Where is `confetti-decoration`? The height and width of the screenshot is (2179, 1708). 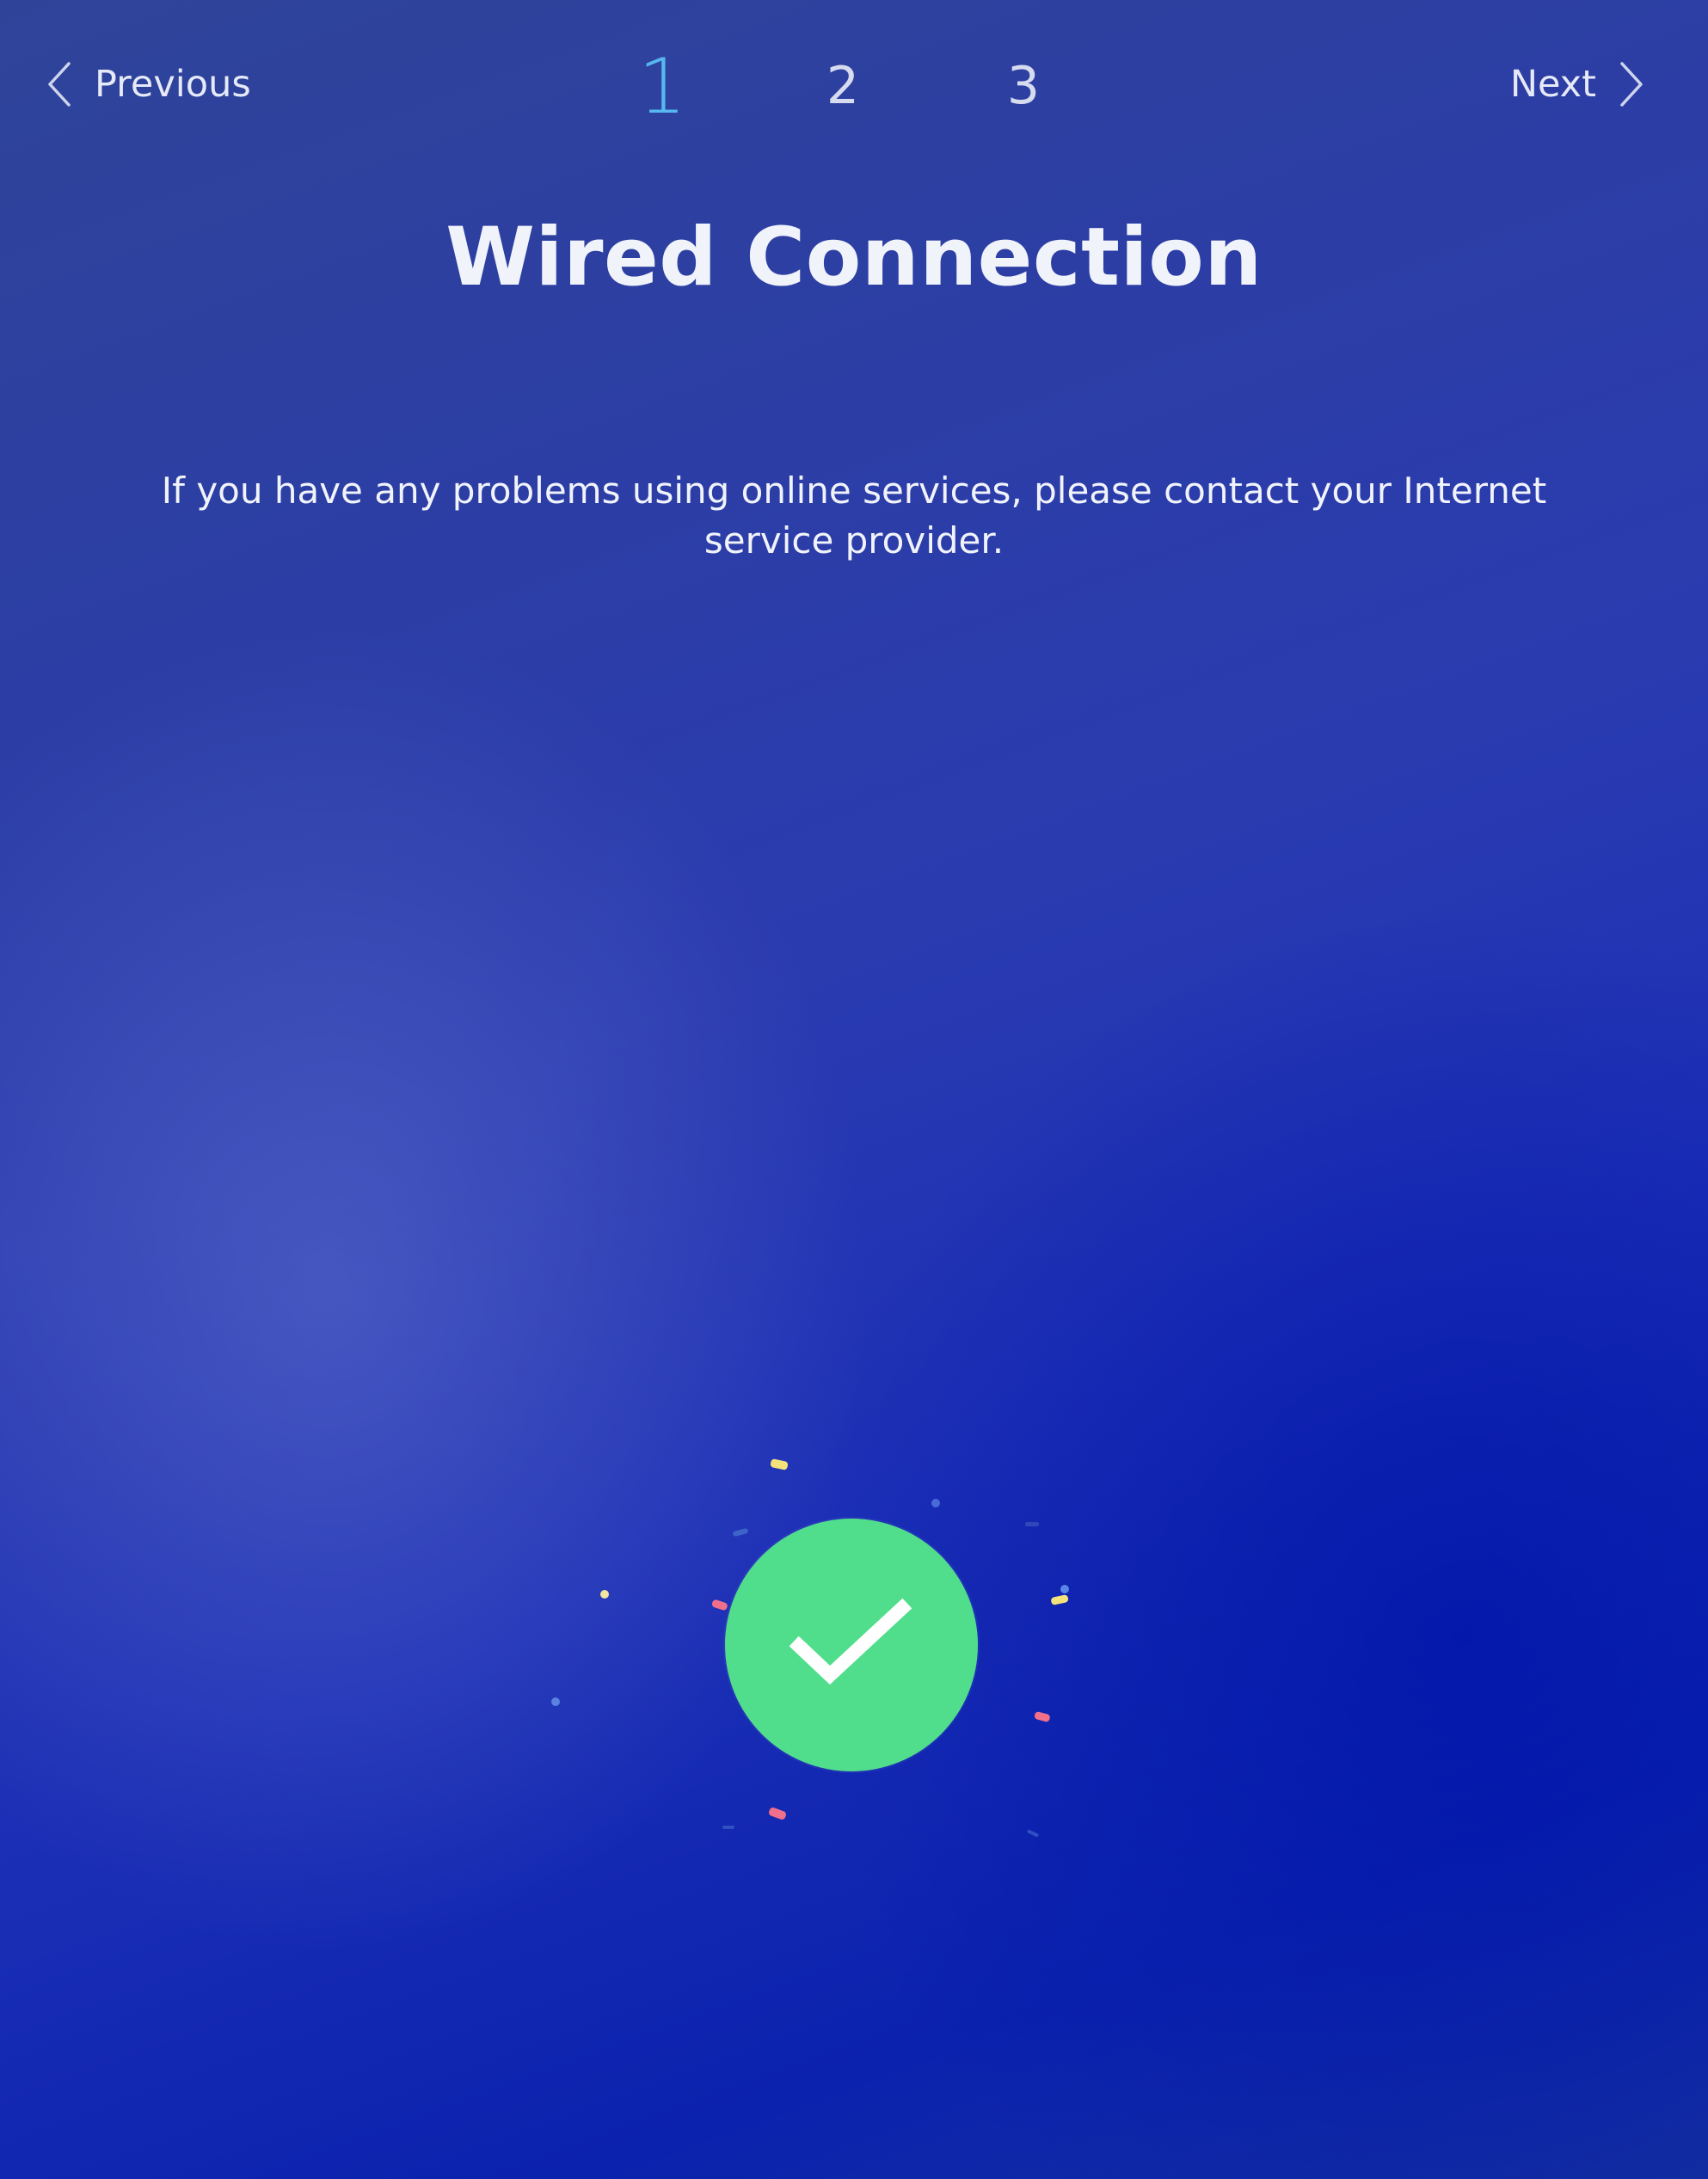
confetti-decoration is located at coordinates (810, 1648).